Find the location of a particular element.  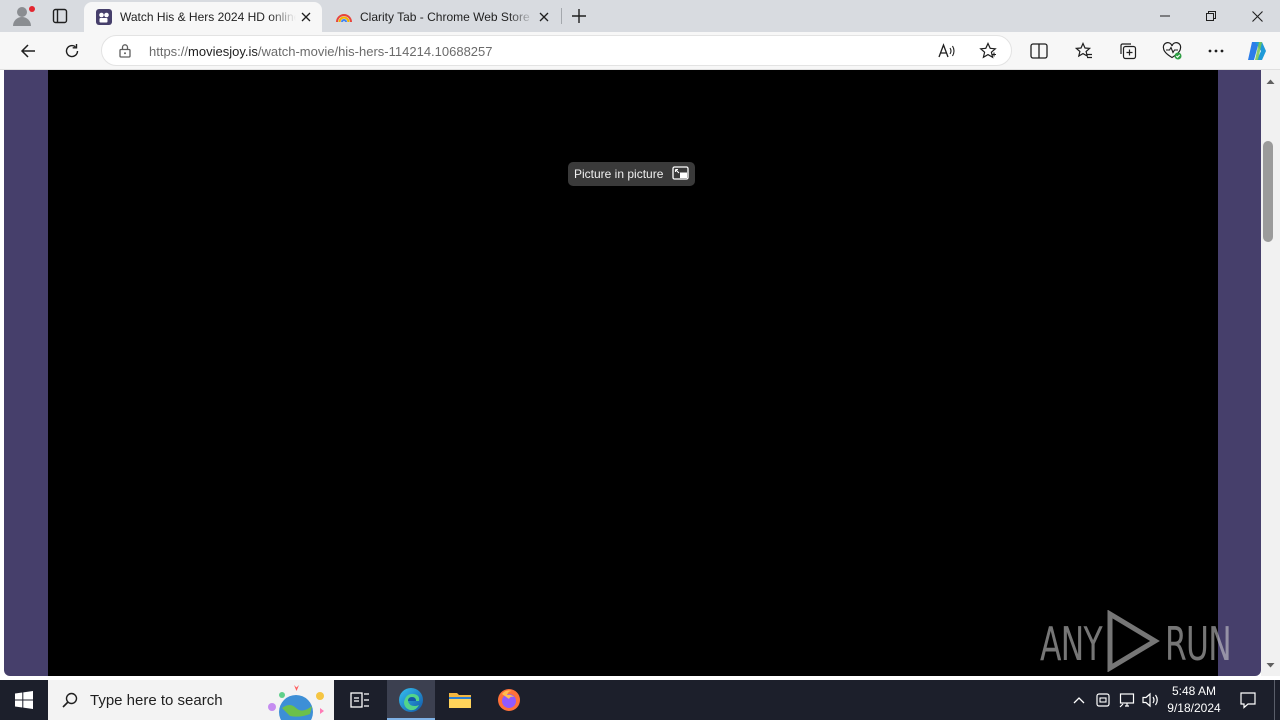

tab-moviesjoy: Watch His & Hers 2024 HD online is located at coordinates (203, 17).